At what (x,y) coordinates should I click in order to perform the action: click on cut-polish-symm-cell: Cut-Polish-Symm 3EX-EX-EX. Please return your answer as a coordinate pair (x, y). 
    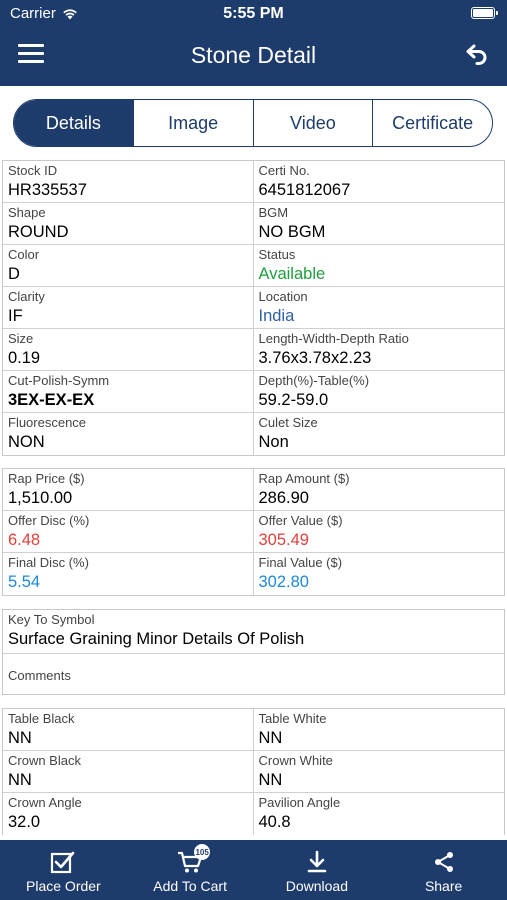
    Looking at the image, I should click on (128, 392).